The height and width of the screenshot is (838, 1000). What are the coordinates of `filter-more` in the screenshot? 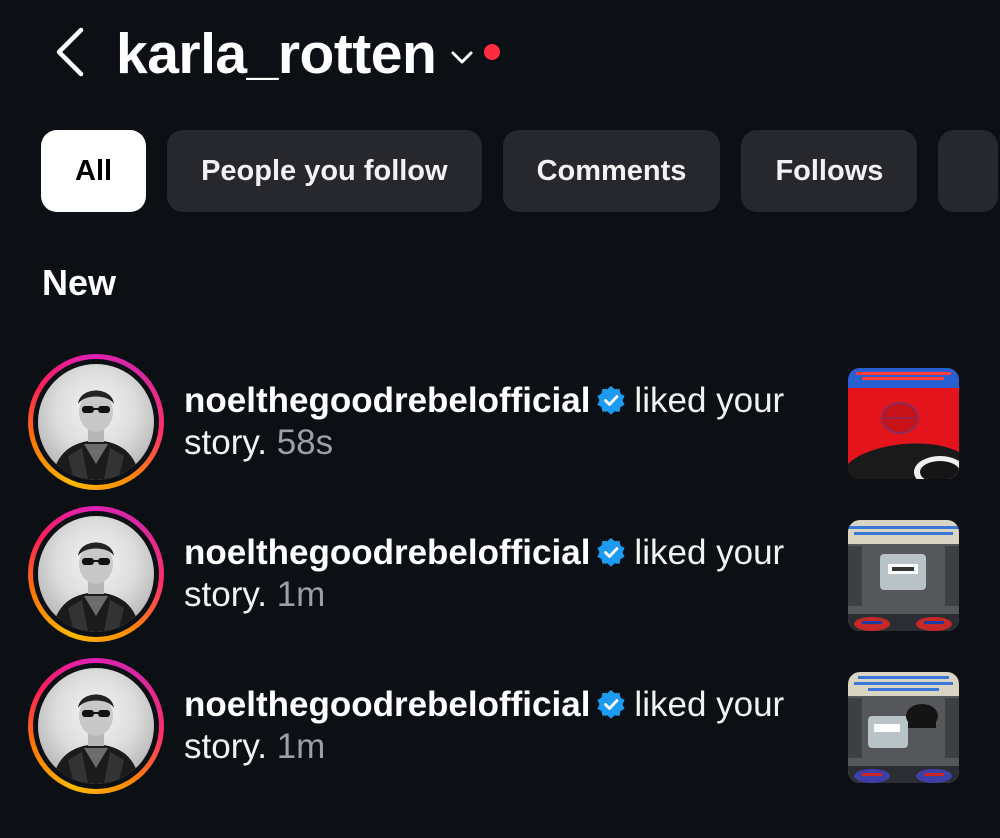 It's located at (968, 171).